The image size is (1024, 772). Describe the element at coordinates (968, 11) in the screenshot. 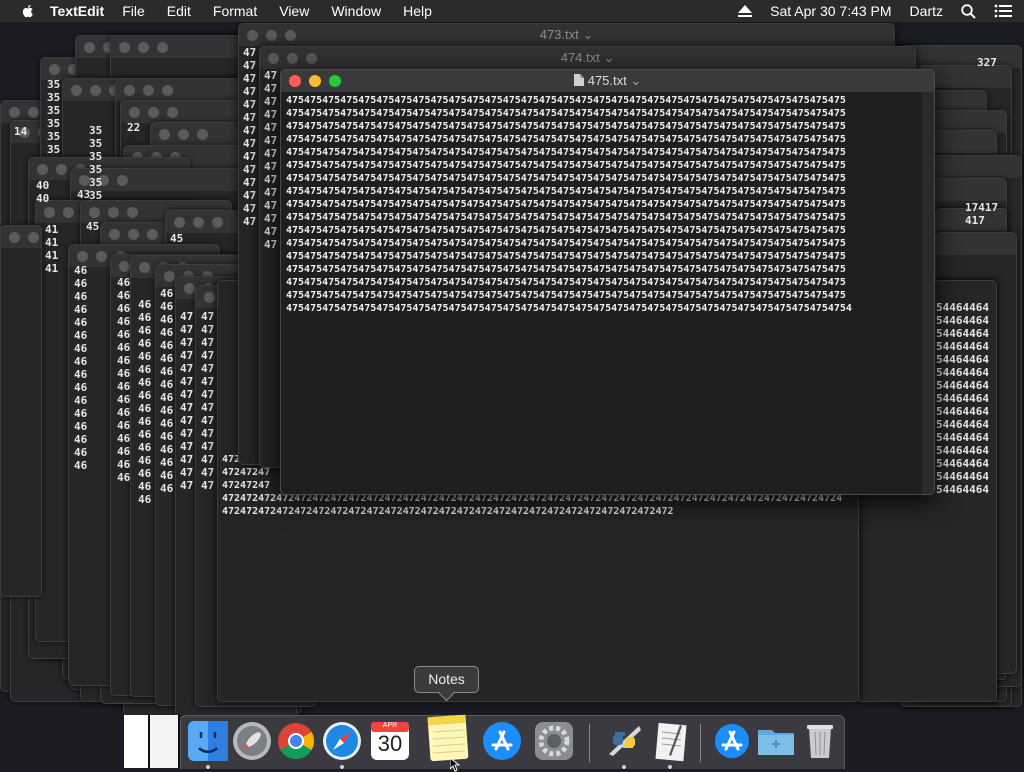

I see `spotlight-search-icon` at that location.